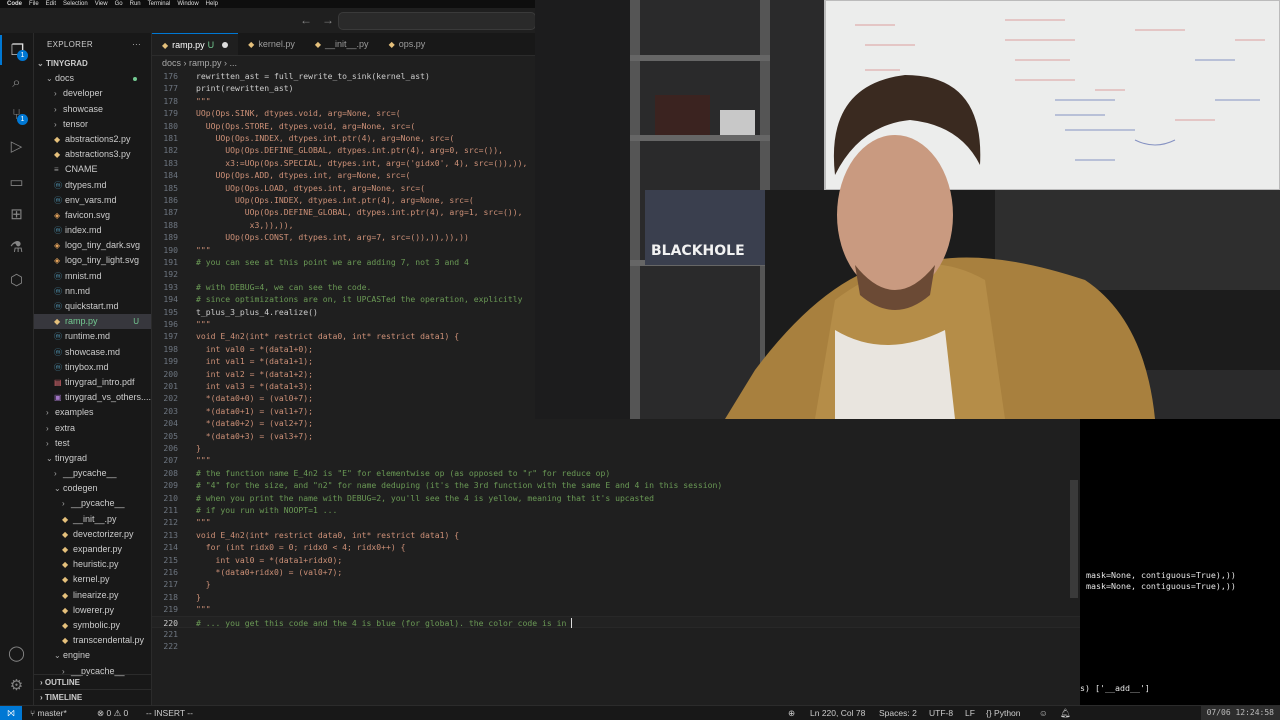 The height and width of the screenshot is (720, 1280). Describe the element at coordinates (898, 713) in the screenshot. I see `indentation: Spaces: 2` at that location.